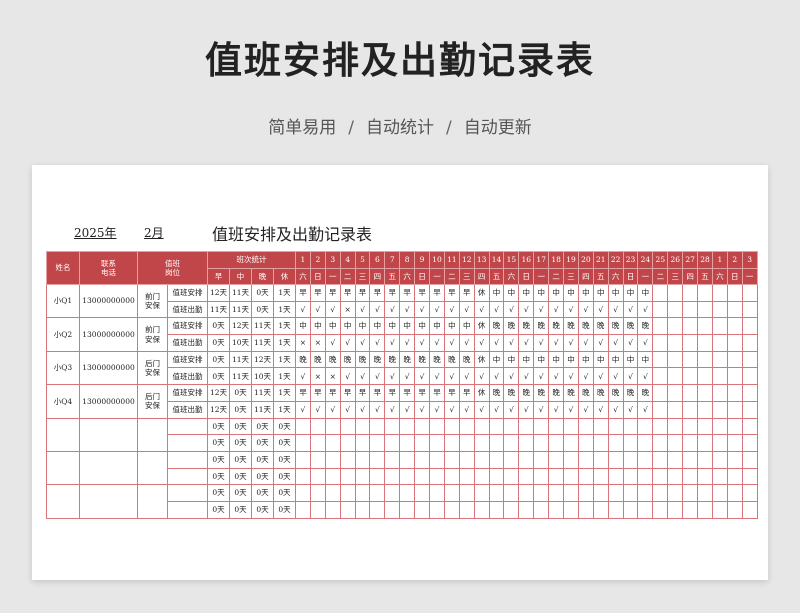 The width and height of the screenshot is (800, 613). What do you see at coordinates (95, 232) in the screenshot?
I see `year-field: 2025年` at bounding box center [95, 232].